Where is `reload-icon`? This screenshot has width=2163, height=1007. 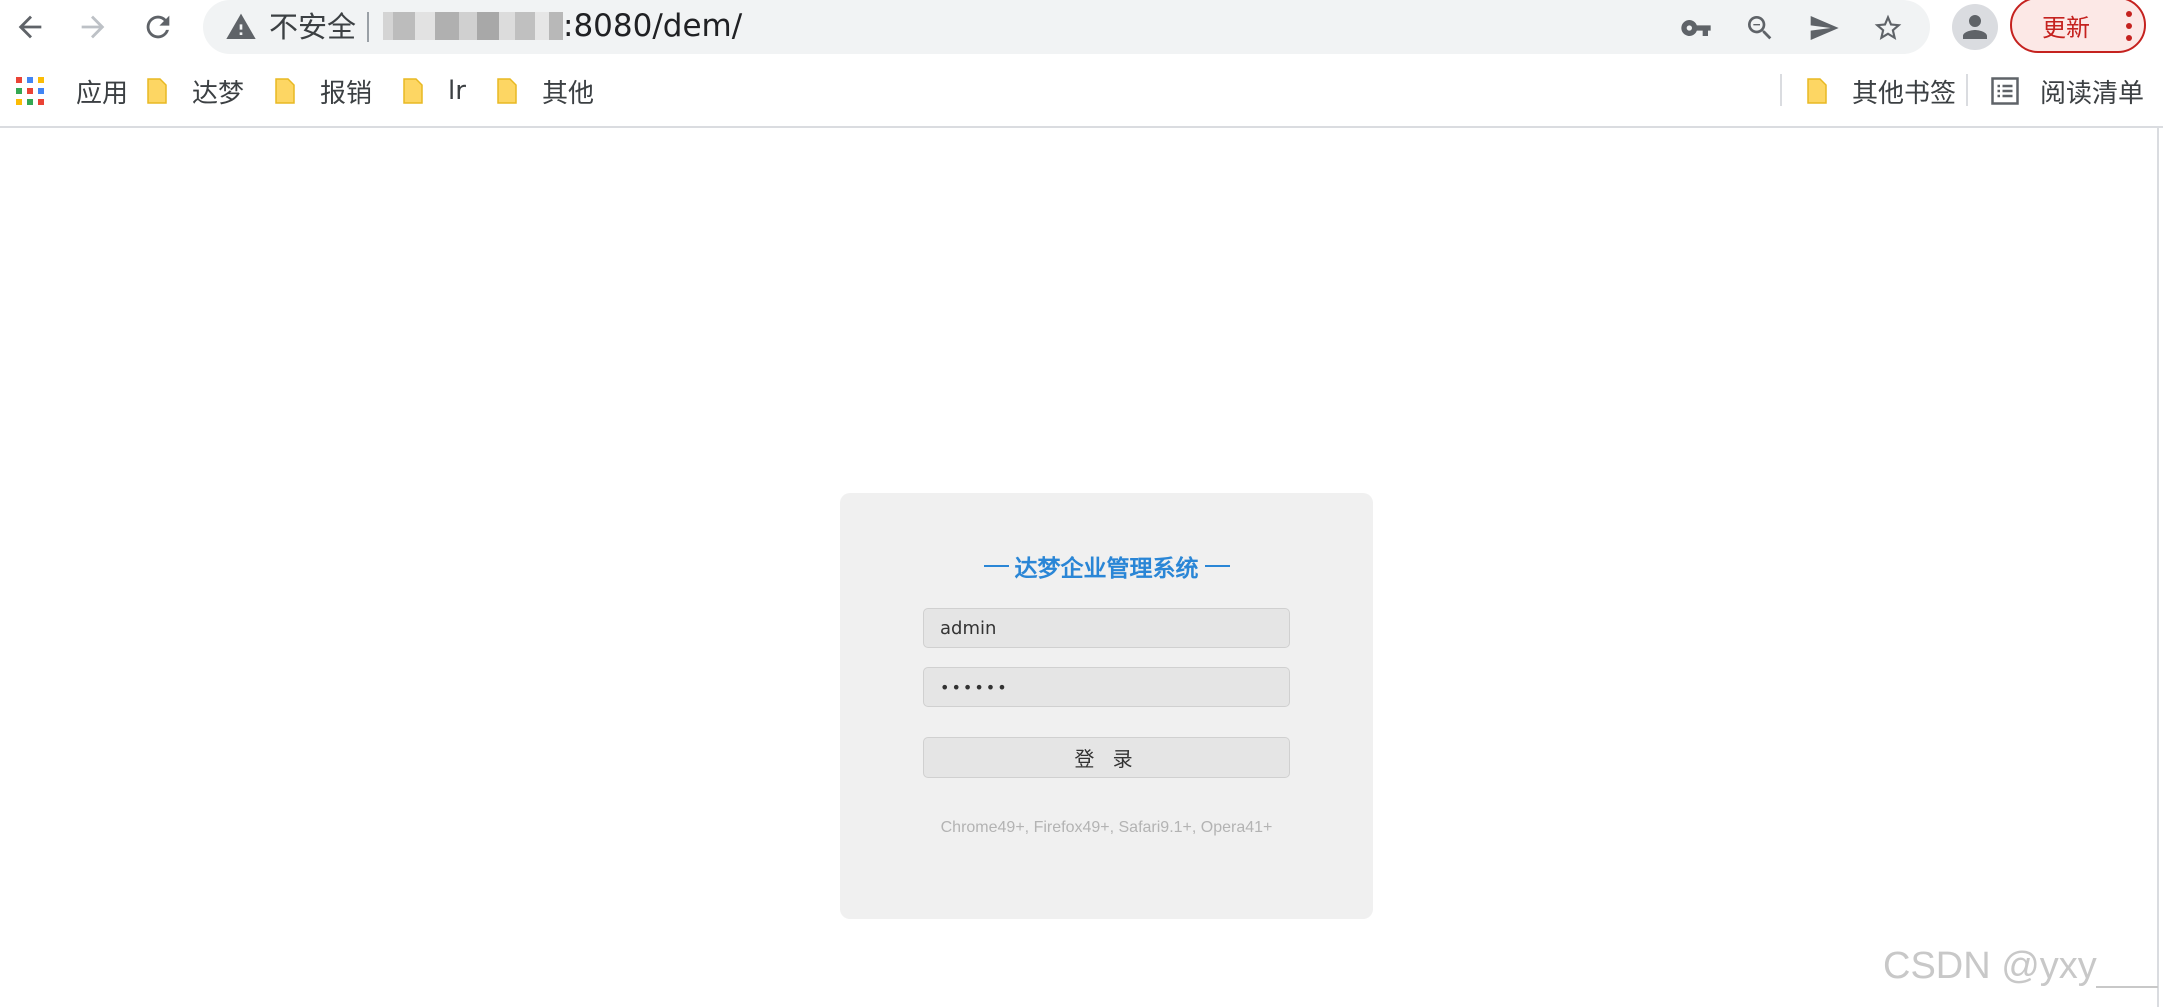
reload-icon is located at coordinates (158, 27).